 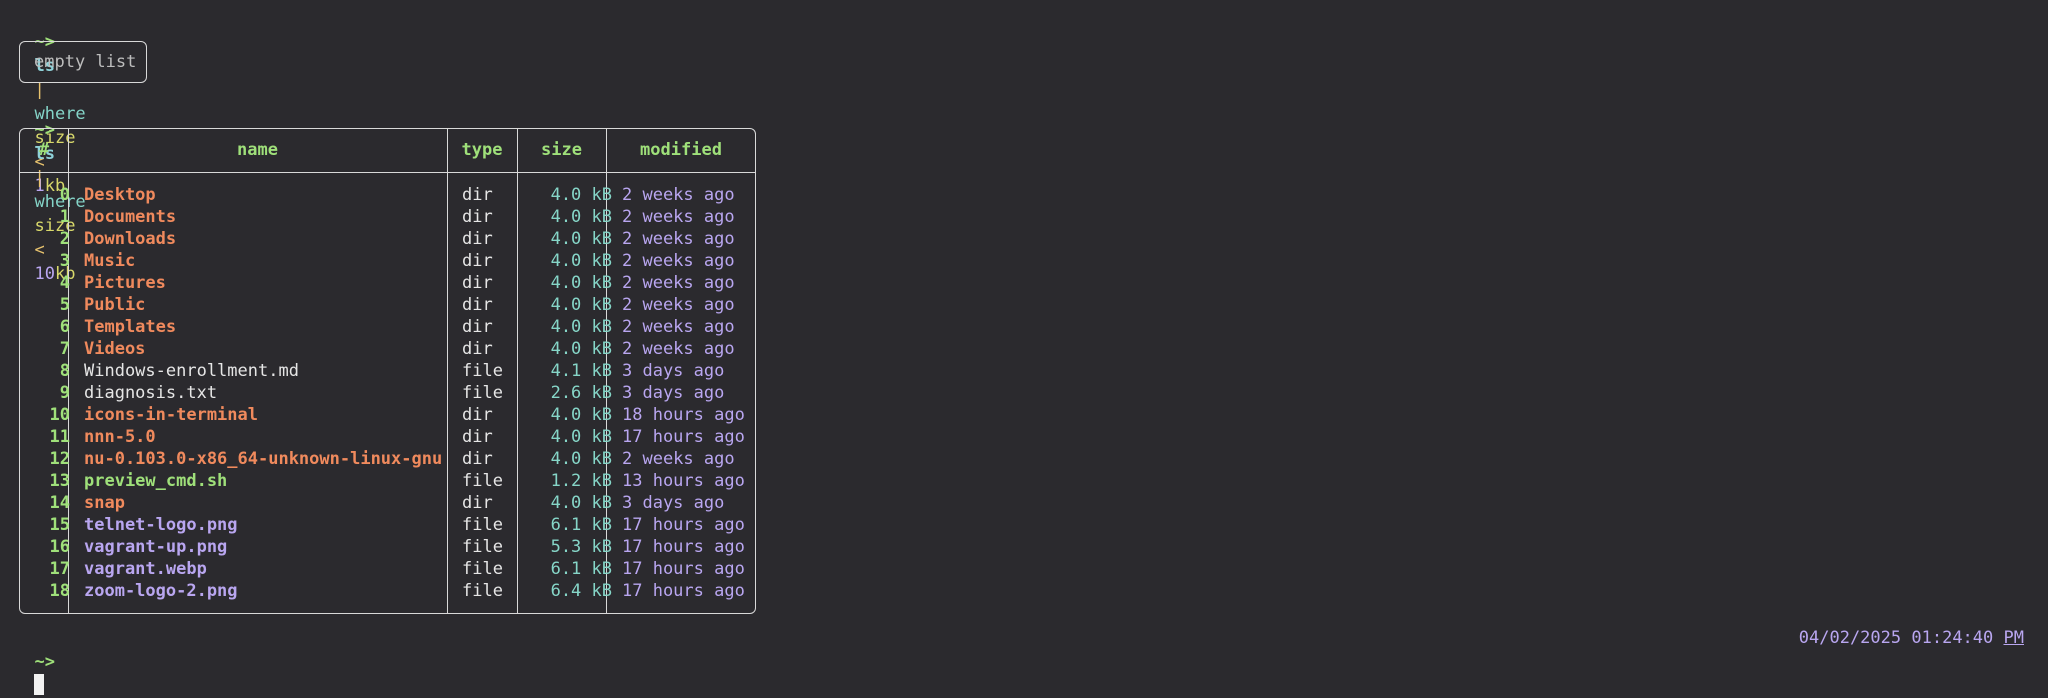 I want to click on row-size: 6.1 kB, so click(x=581, y=525).